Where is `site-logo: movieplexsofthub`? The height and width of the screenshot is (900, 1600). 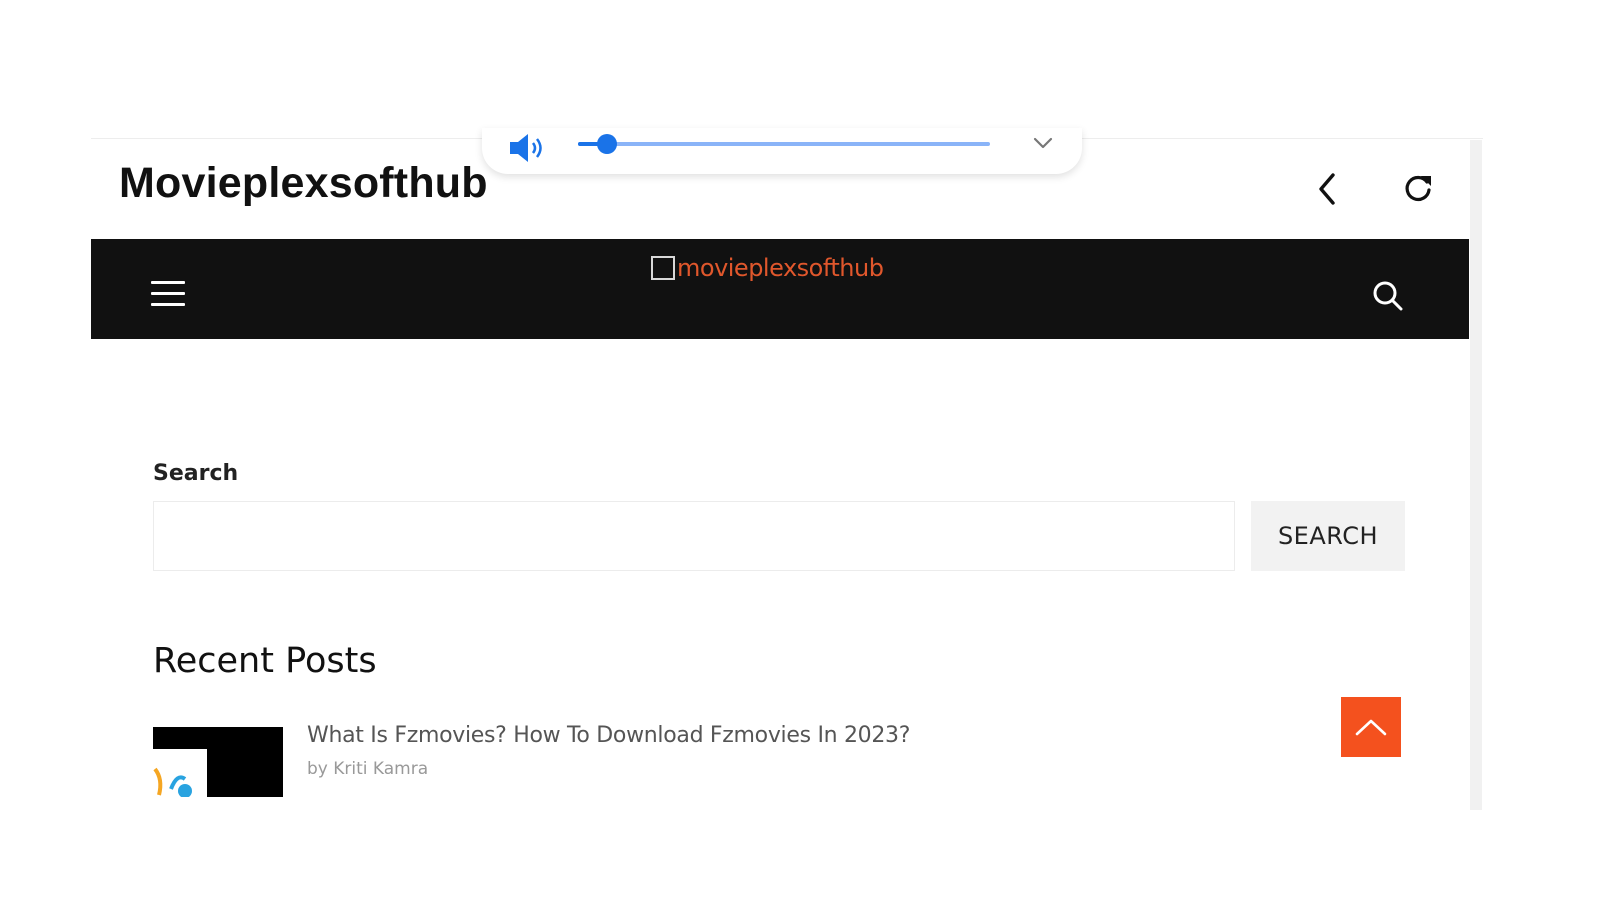
site-logo: movieplexsofthub is located at coordinates (767, 268).